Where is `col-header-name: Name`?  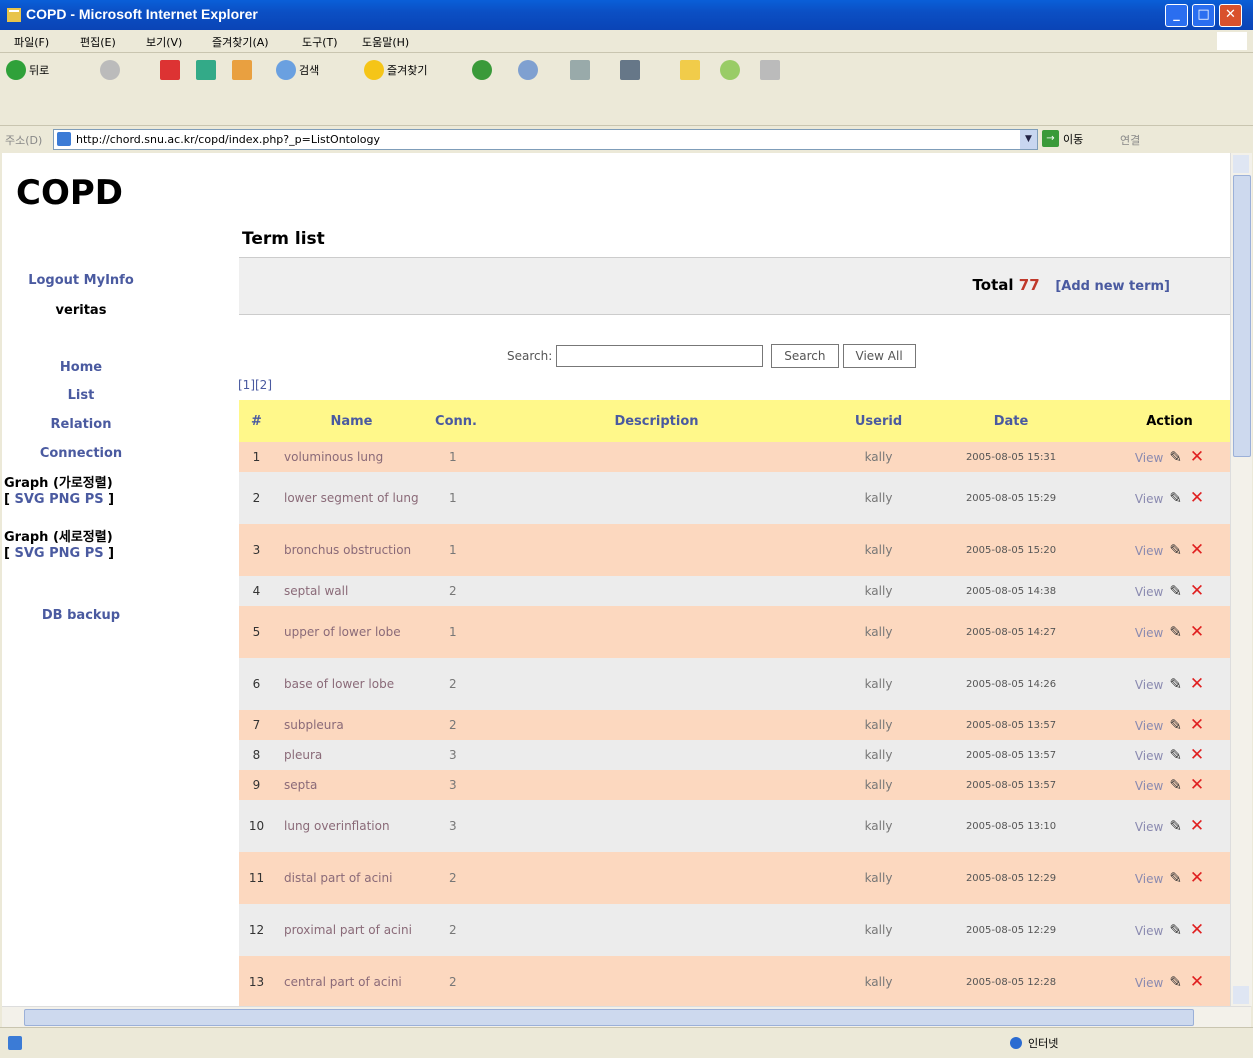 col-header-name: Name is located at coordinates (351, 421).